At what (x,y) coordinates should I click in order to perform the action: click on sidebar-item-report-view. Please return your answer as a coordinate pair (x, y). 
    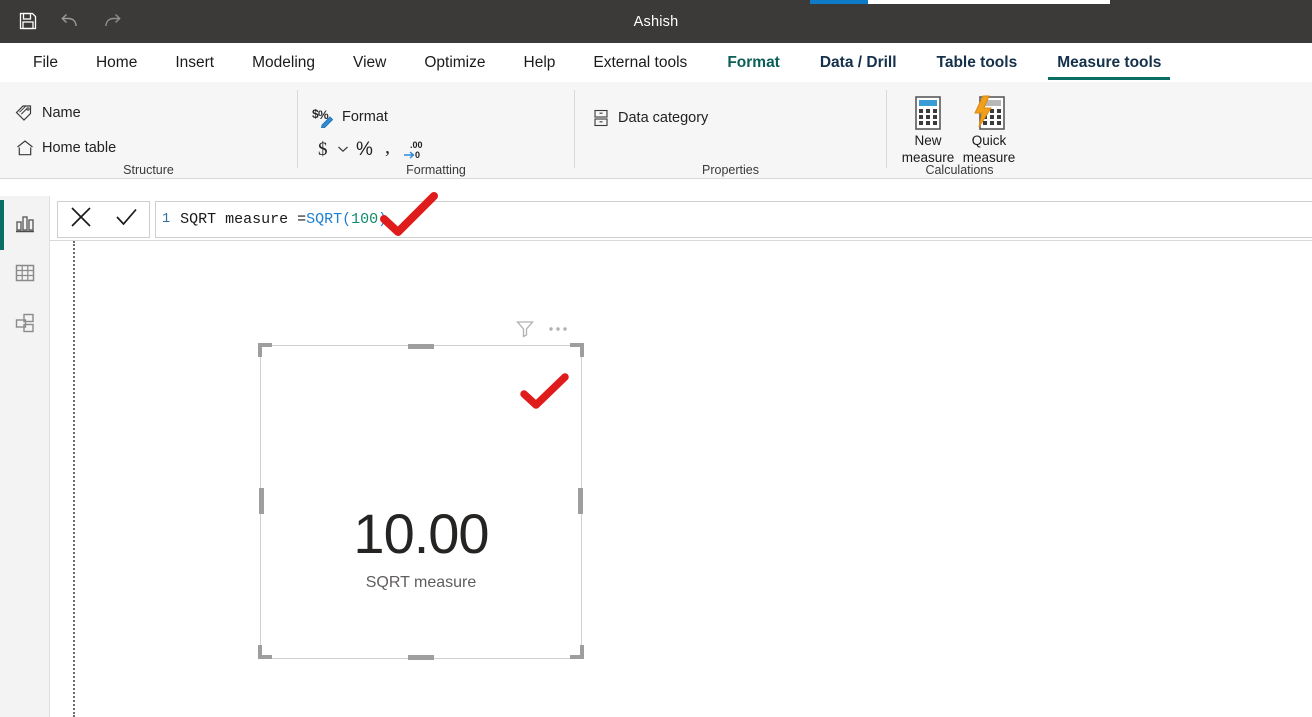
    Looking at the image, I should click on (25, 225).